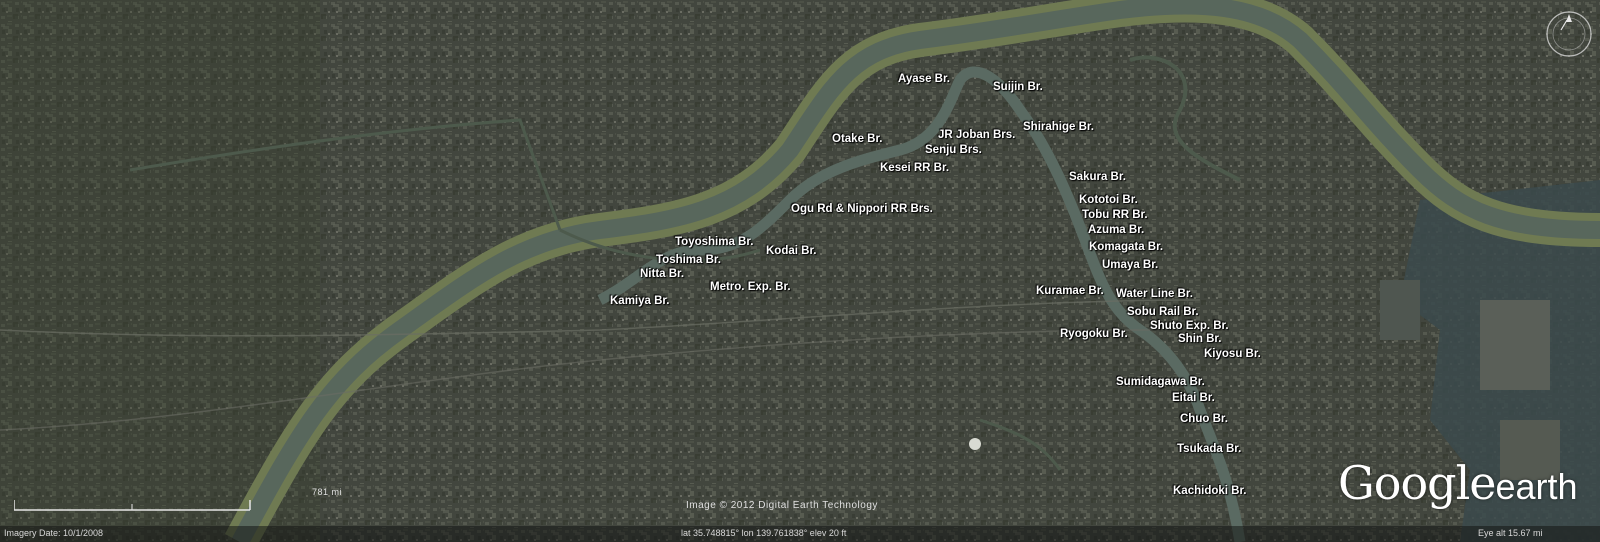 The height and width of the screenshot is (542, 1600). I want to click on scale-label: 781 mi, so click(327, 492).